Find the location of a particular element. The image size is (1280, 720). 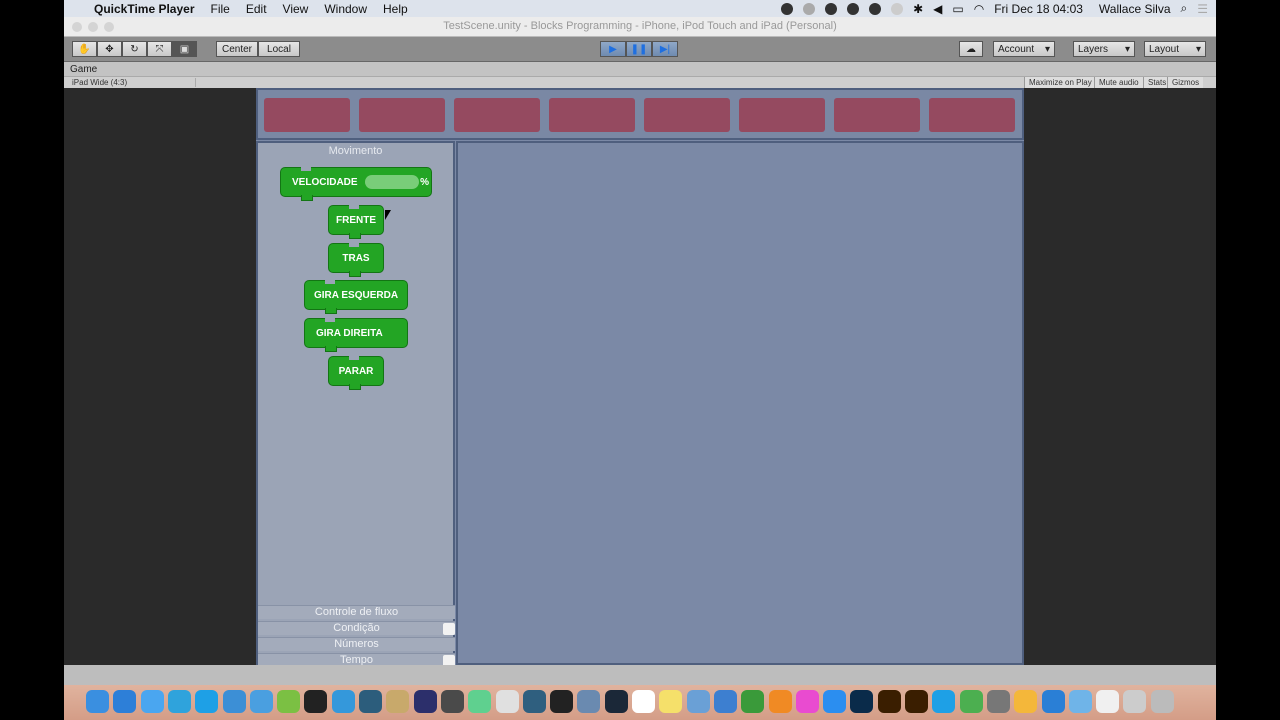

menu-file: File is located at coordinates (220, 9).